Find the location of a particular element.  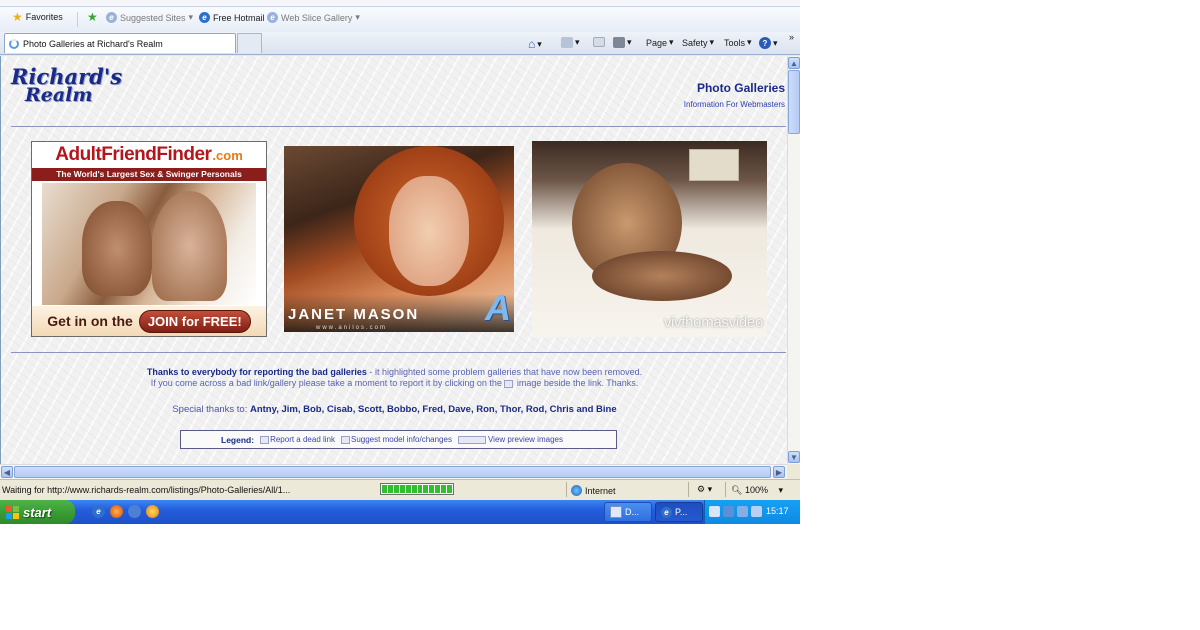

home-button: ⌂ ▾ is located at coordinates (535, 44).